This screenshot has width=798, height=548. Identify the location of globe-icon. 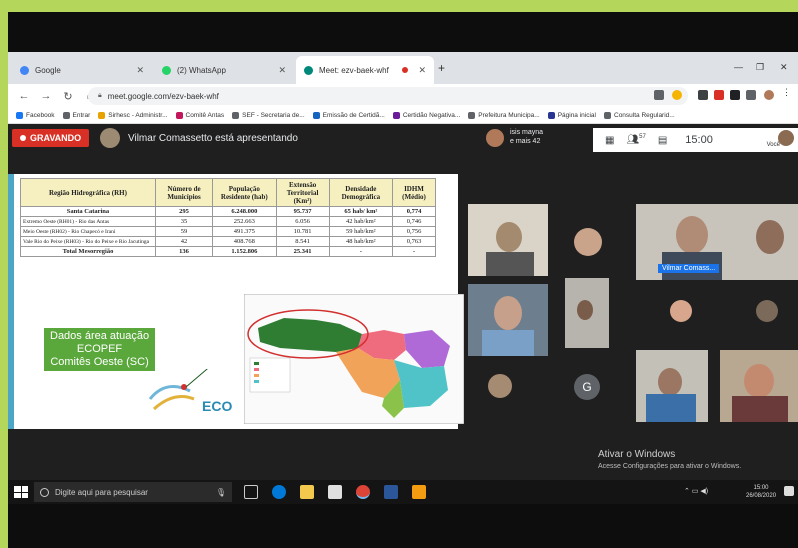
(472, 115).